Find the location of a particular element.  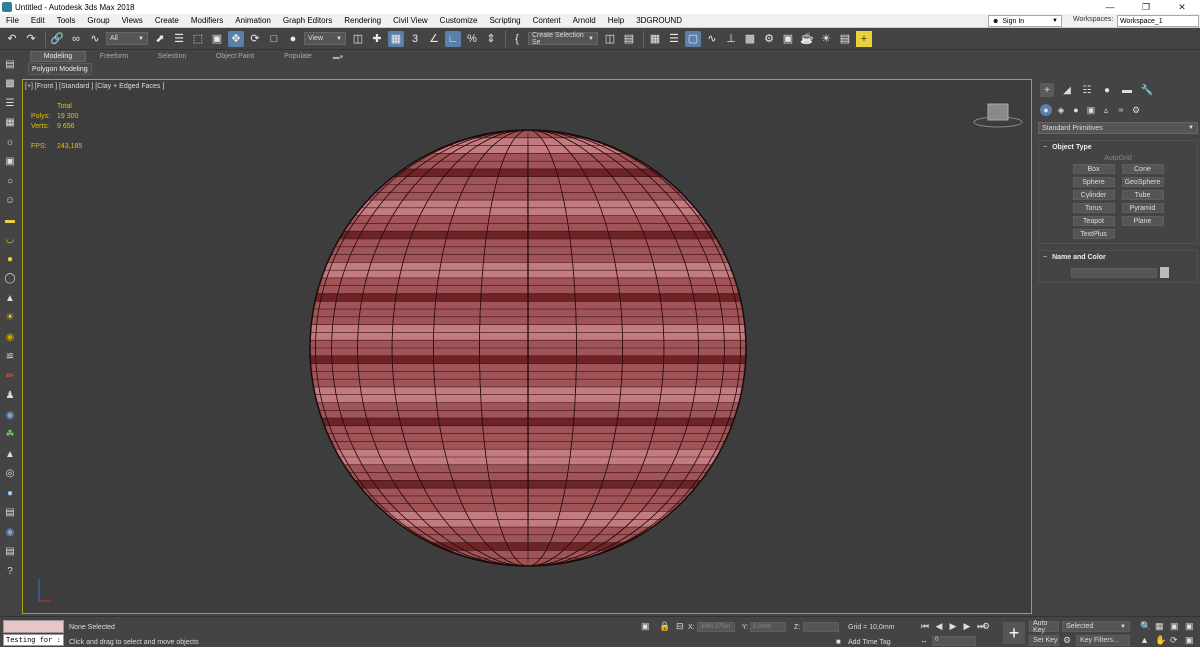

people-icon: ☺ is located at coordinates (10, 201).